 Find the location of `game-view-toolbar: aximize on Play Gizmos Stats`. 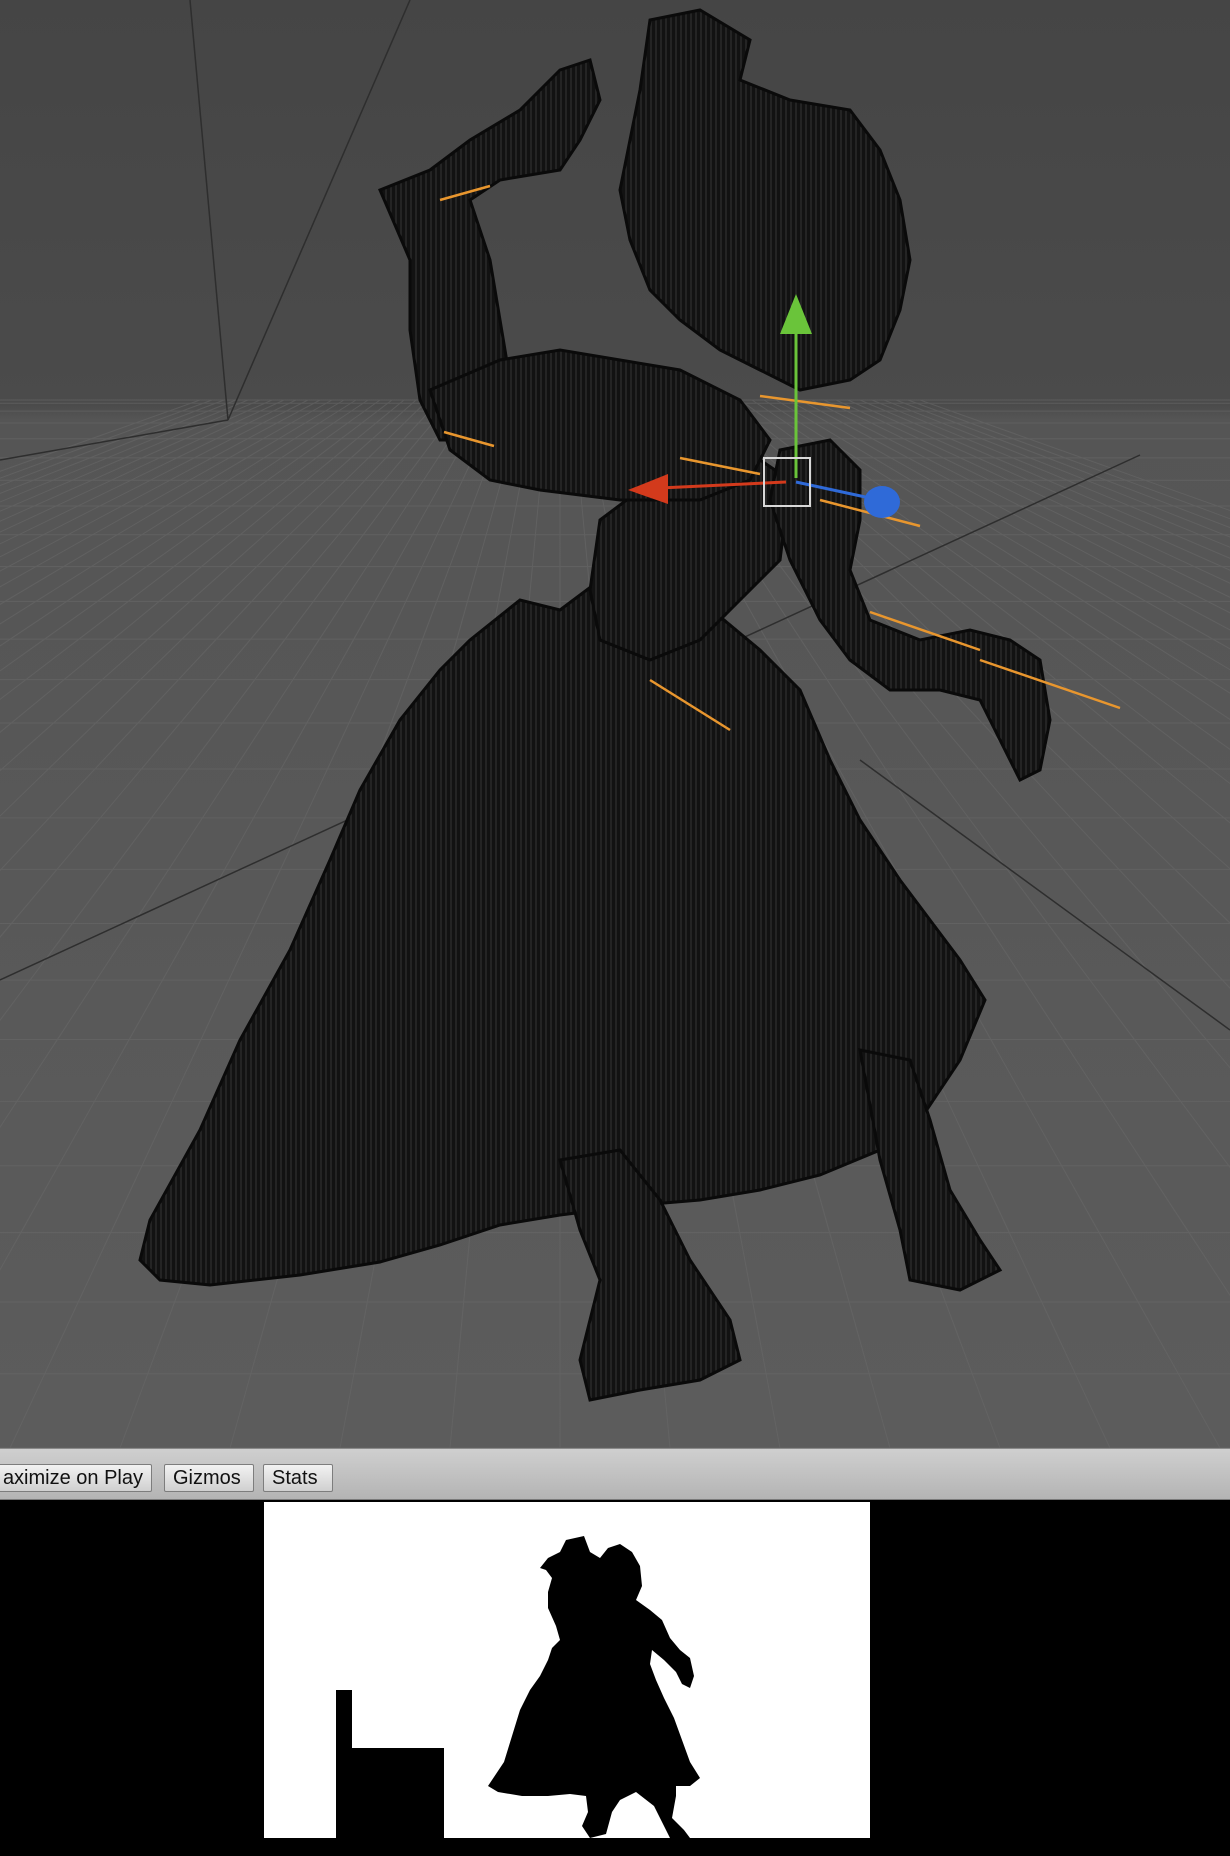

game-view-toolbar: aximize on Play Gizmos Stats is located at coordinates (615, 1474).